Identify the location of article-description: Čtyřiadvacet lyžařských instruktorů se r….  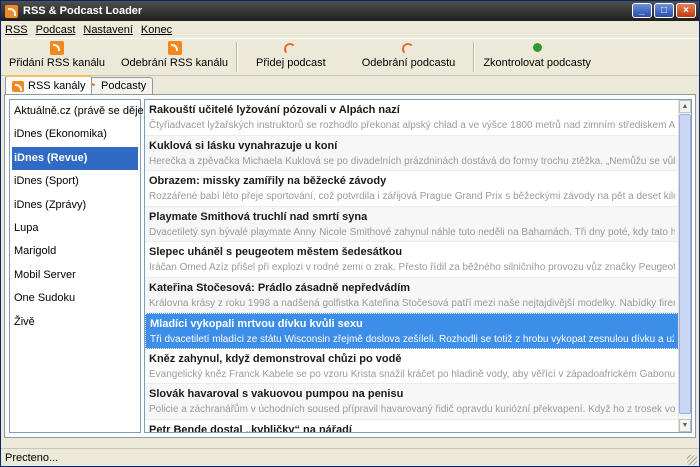
(412, 125).